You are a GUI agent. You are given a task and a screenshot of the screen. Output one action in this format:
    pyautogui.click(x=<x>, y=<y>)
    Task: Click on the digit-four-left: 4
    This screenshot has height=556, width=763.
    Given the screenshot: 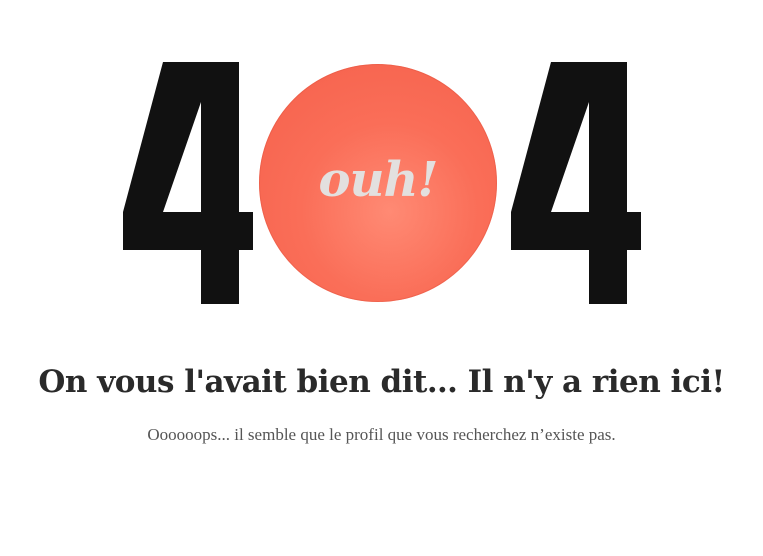 What is the action you would take?
    pyautogui.click(x=188, y=183)
    